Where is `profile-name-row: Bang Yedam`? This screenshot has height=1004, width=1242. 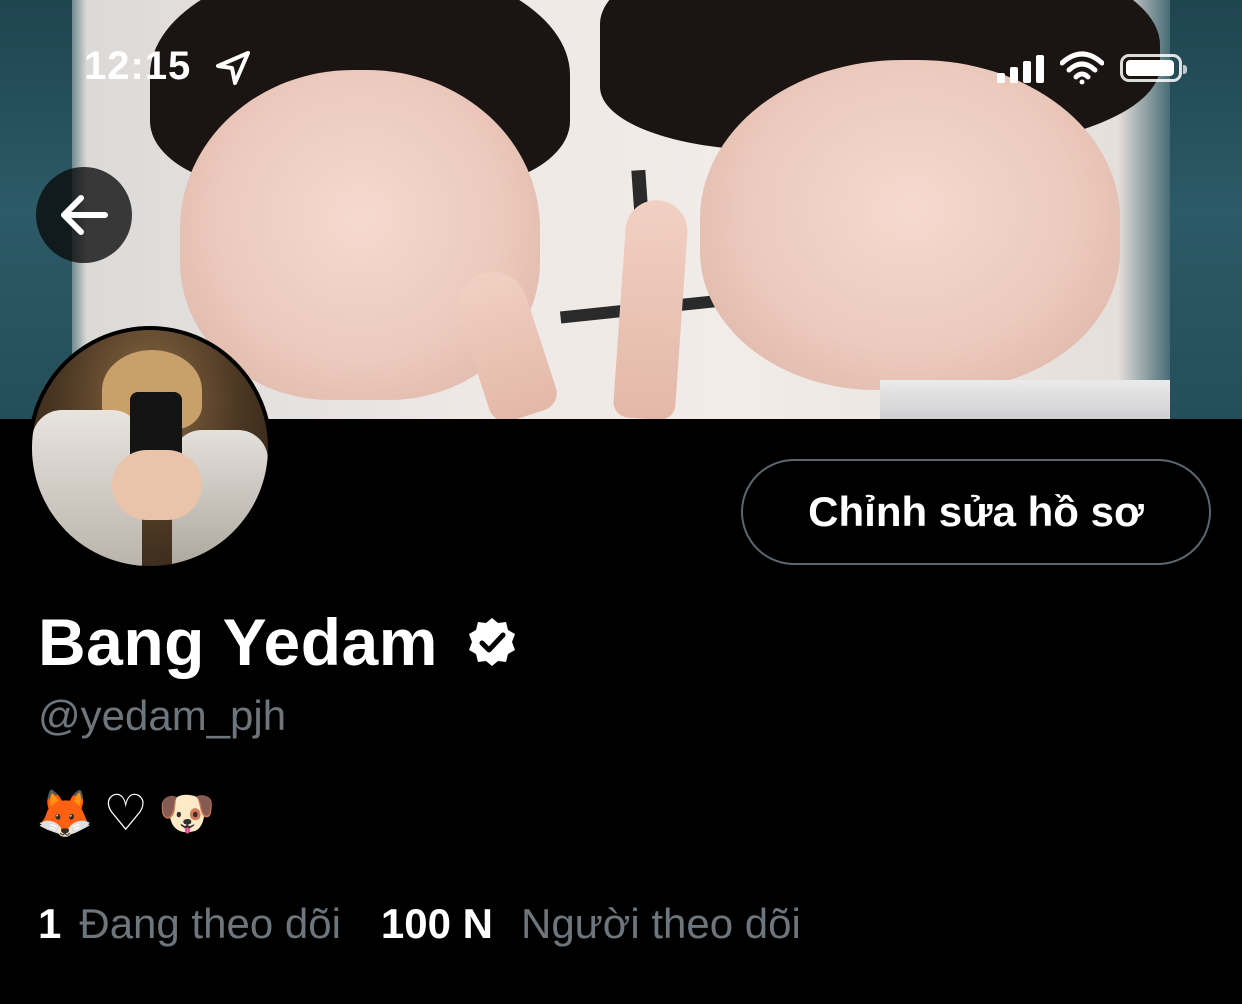 profile-name-row: Bang Yedam is located at coordinates (278, 642).